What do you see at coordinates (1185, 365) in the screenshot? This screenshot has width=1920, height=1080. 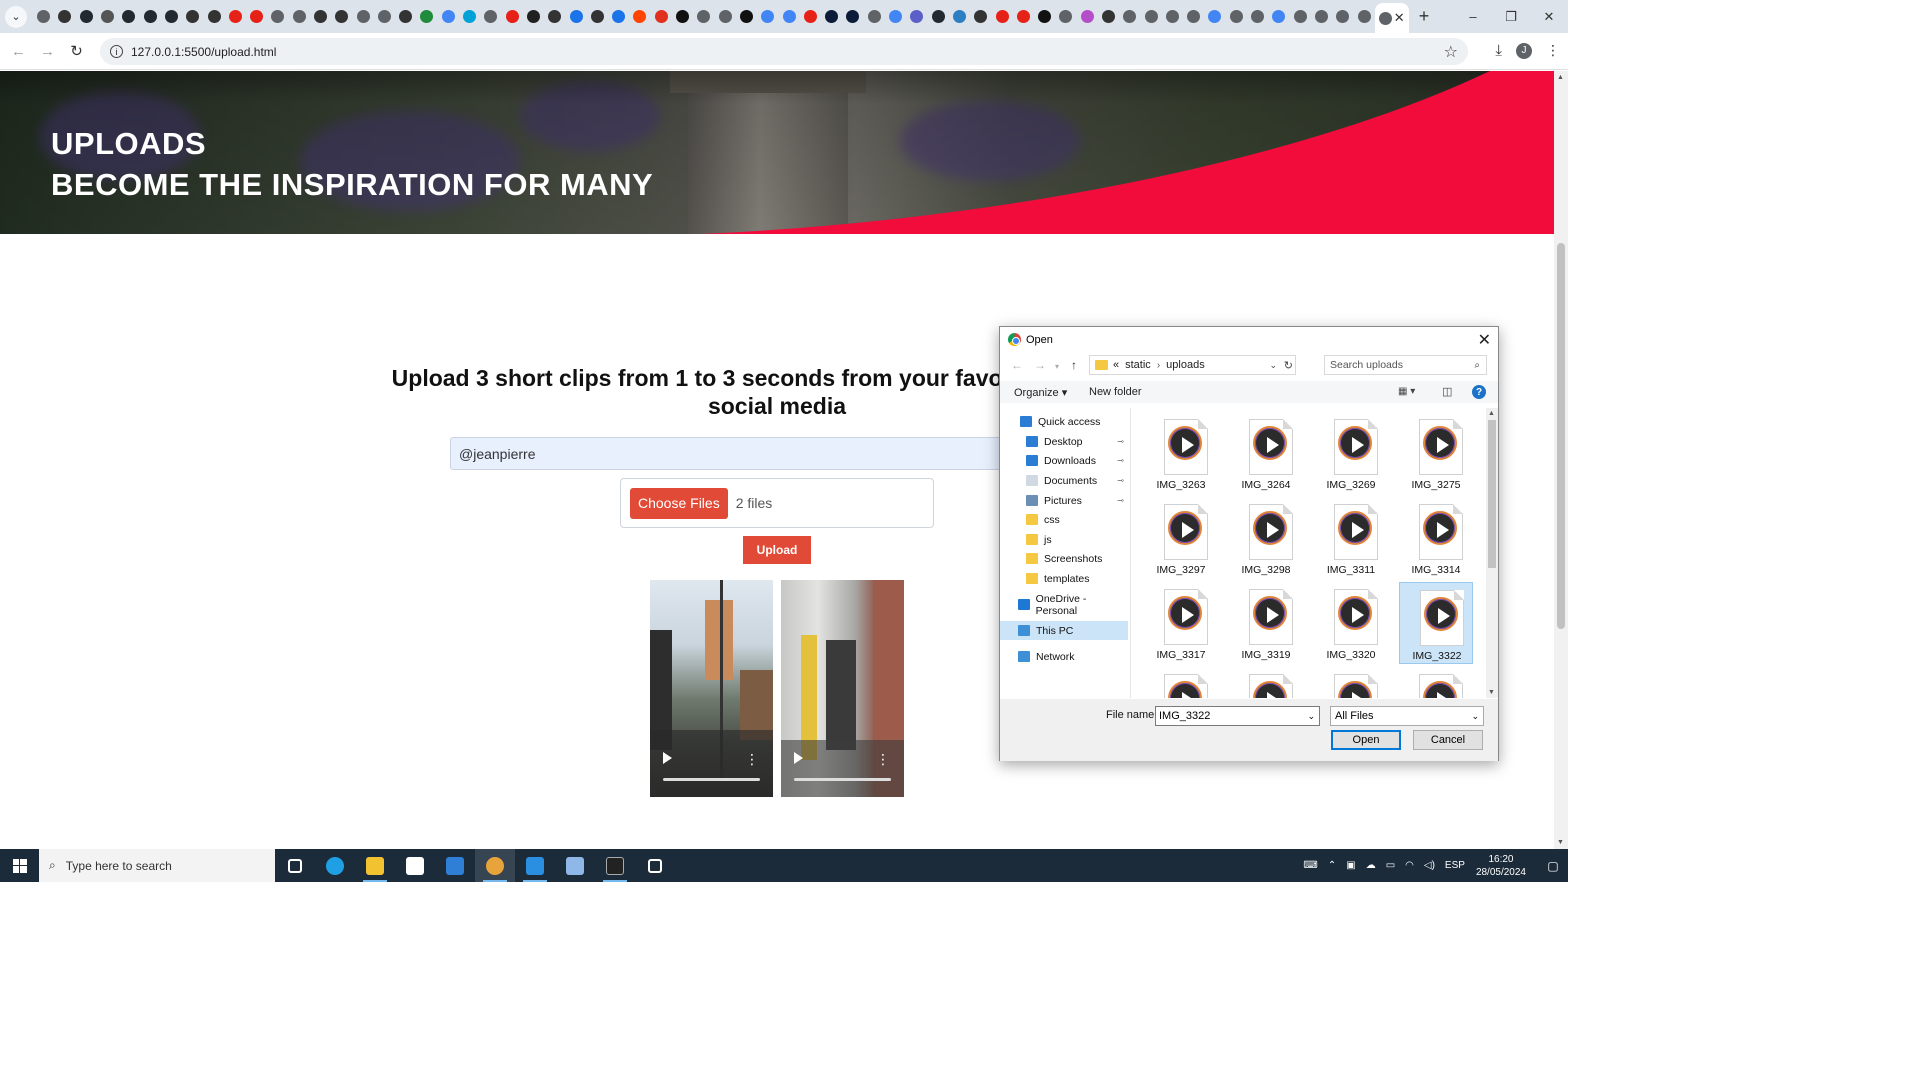 I see `breadcrumb-uploads: uploads` at bounding box center [1185, 365].